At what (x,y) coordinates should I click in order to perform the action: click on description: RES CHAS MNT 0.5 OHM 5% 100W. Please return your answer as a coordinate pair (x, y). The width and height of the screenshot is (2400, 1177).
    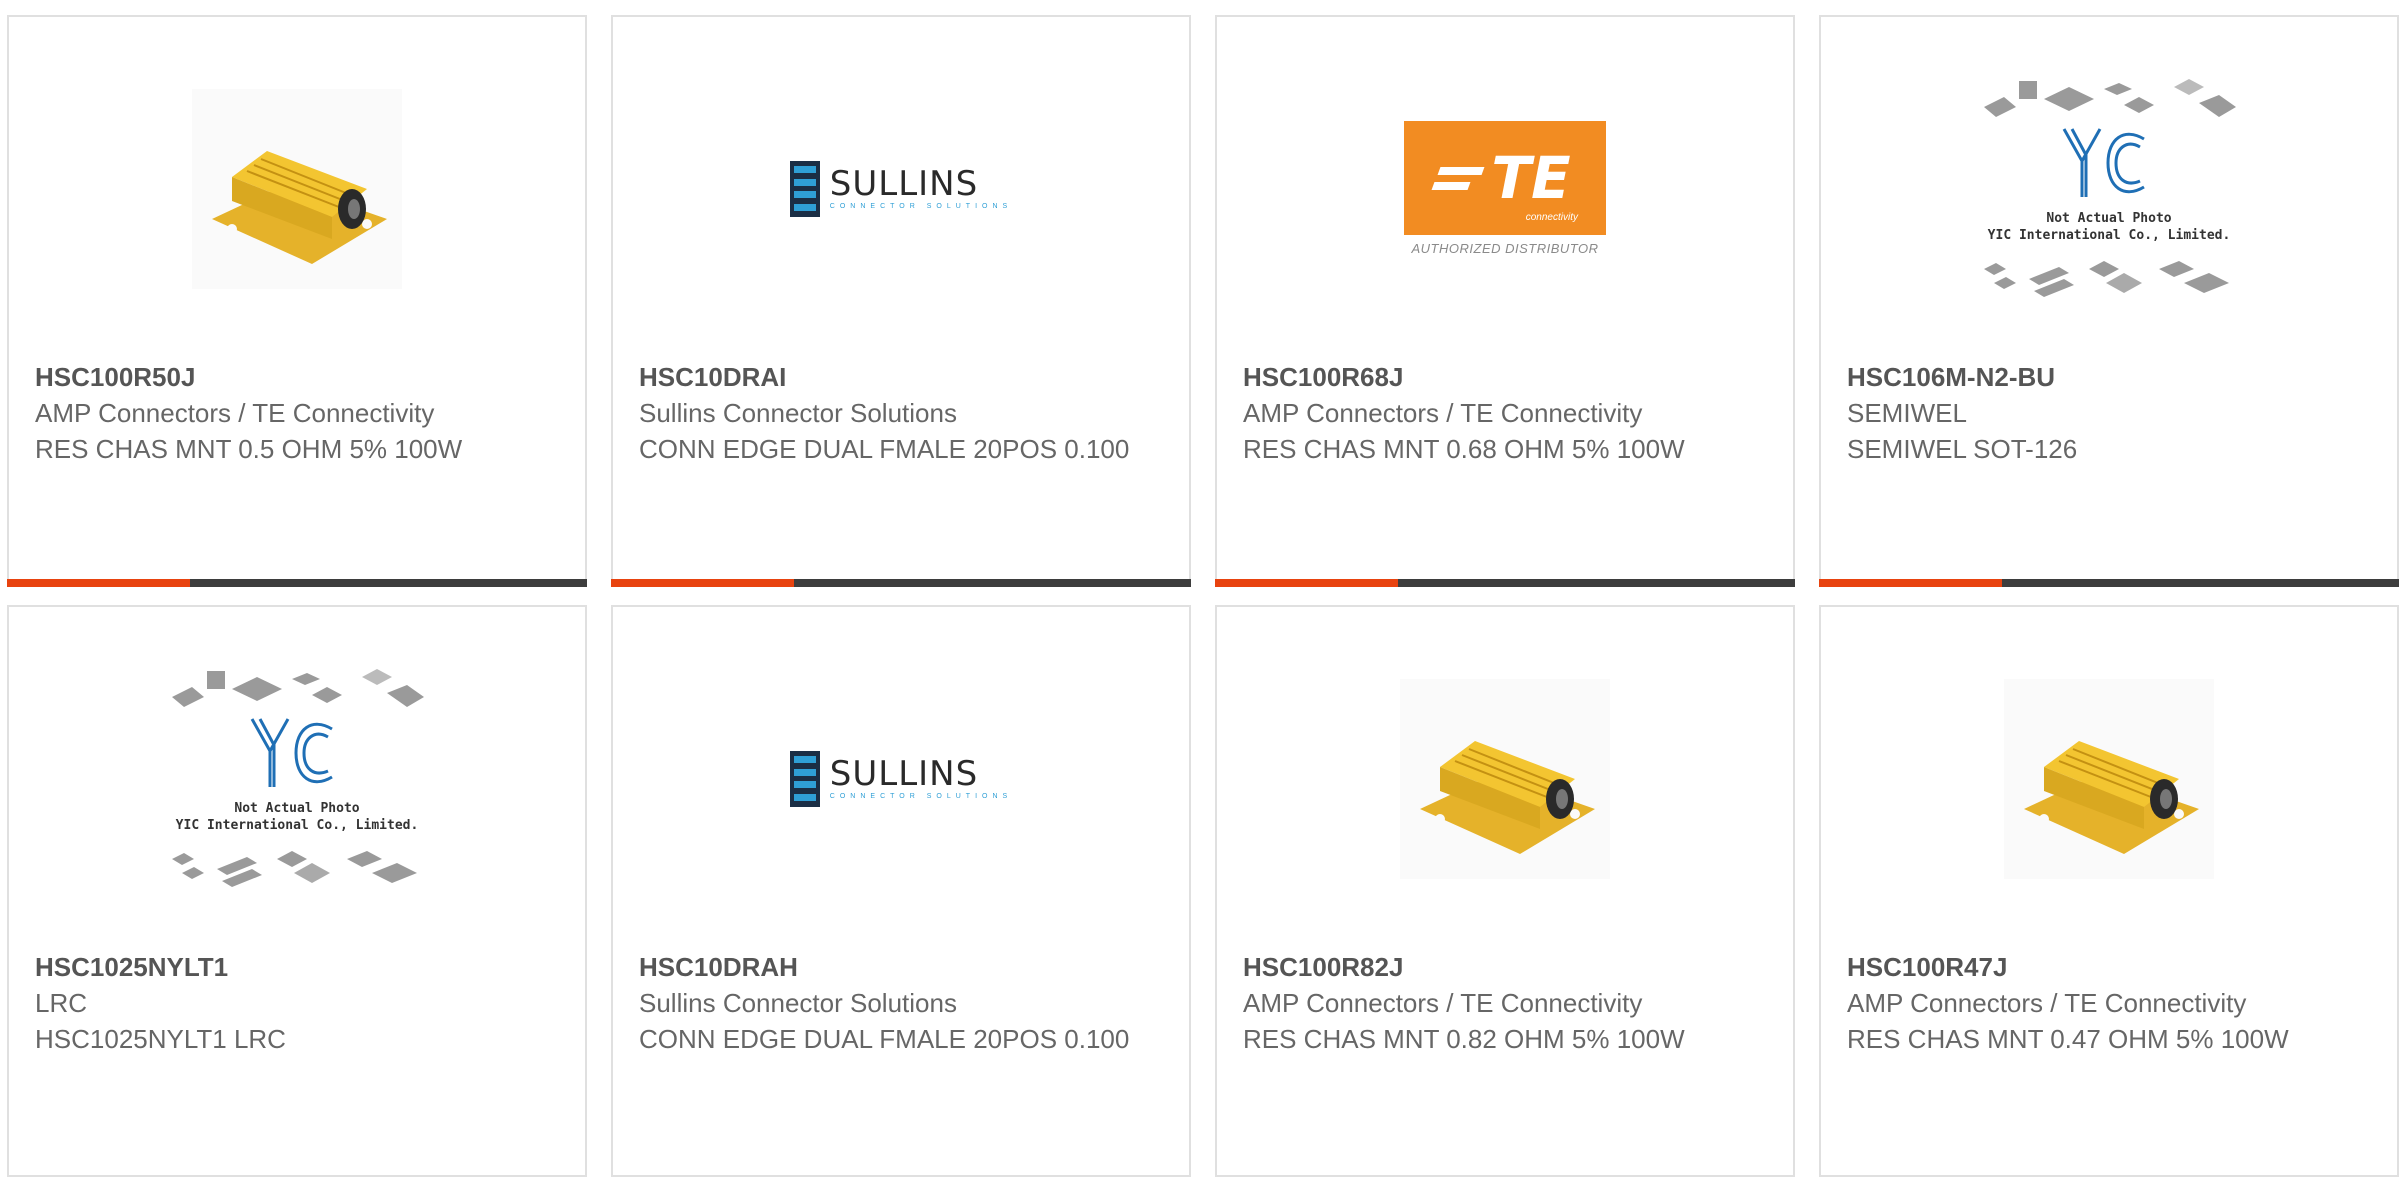
    Looking at the image, I should click on (249, 449).